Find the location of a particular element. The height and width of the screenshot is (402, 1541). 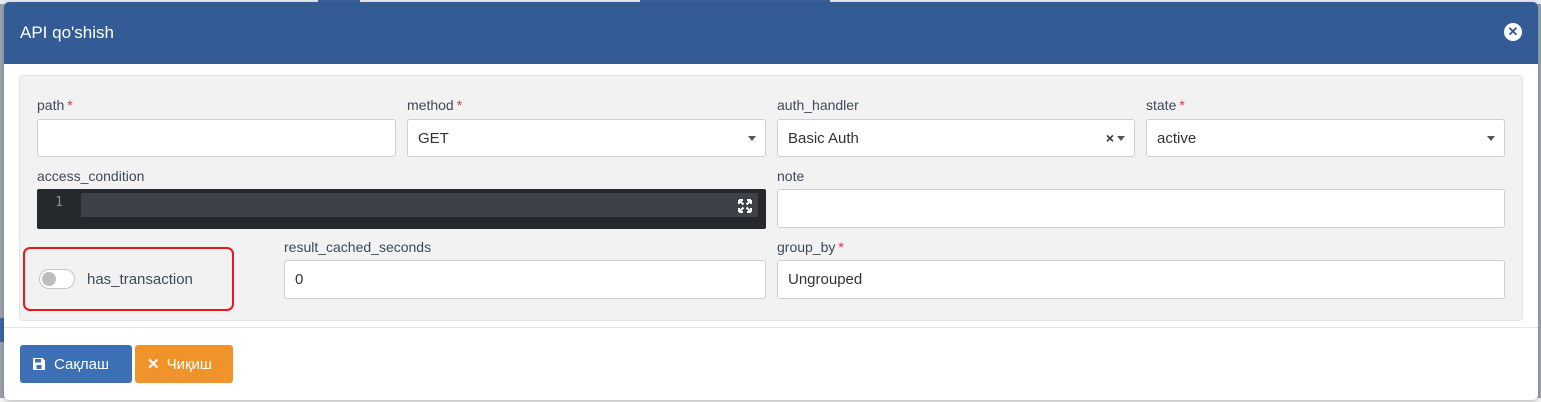

access-condition-field: access_condition is located at coordinates (90, 177).